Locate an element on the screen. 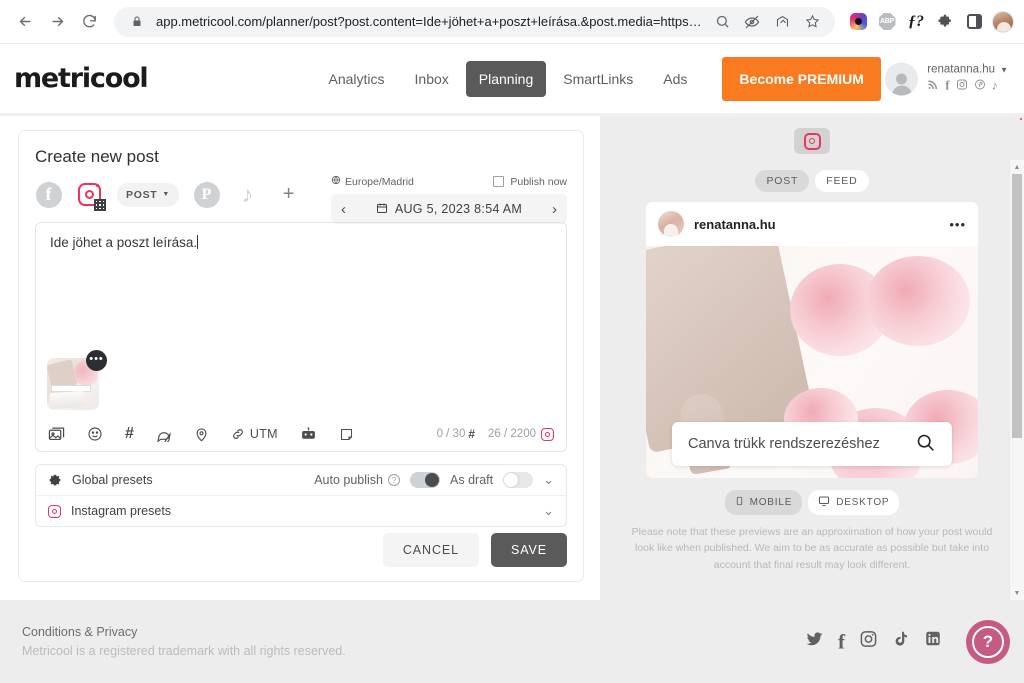  bookmark-star-icon is located at coordinates (812, 22).